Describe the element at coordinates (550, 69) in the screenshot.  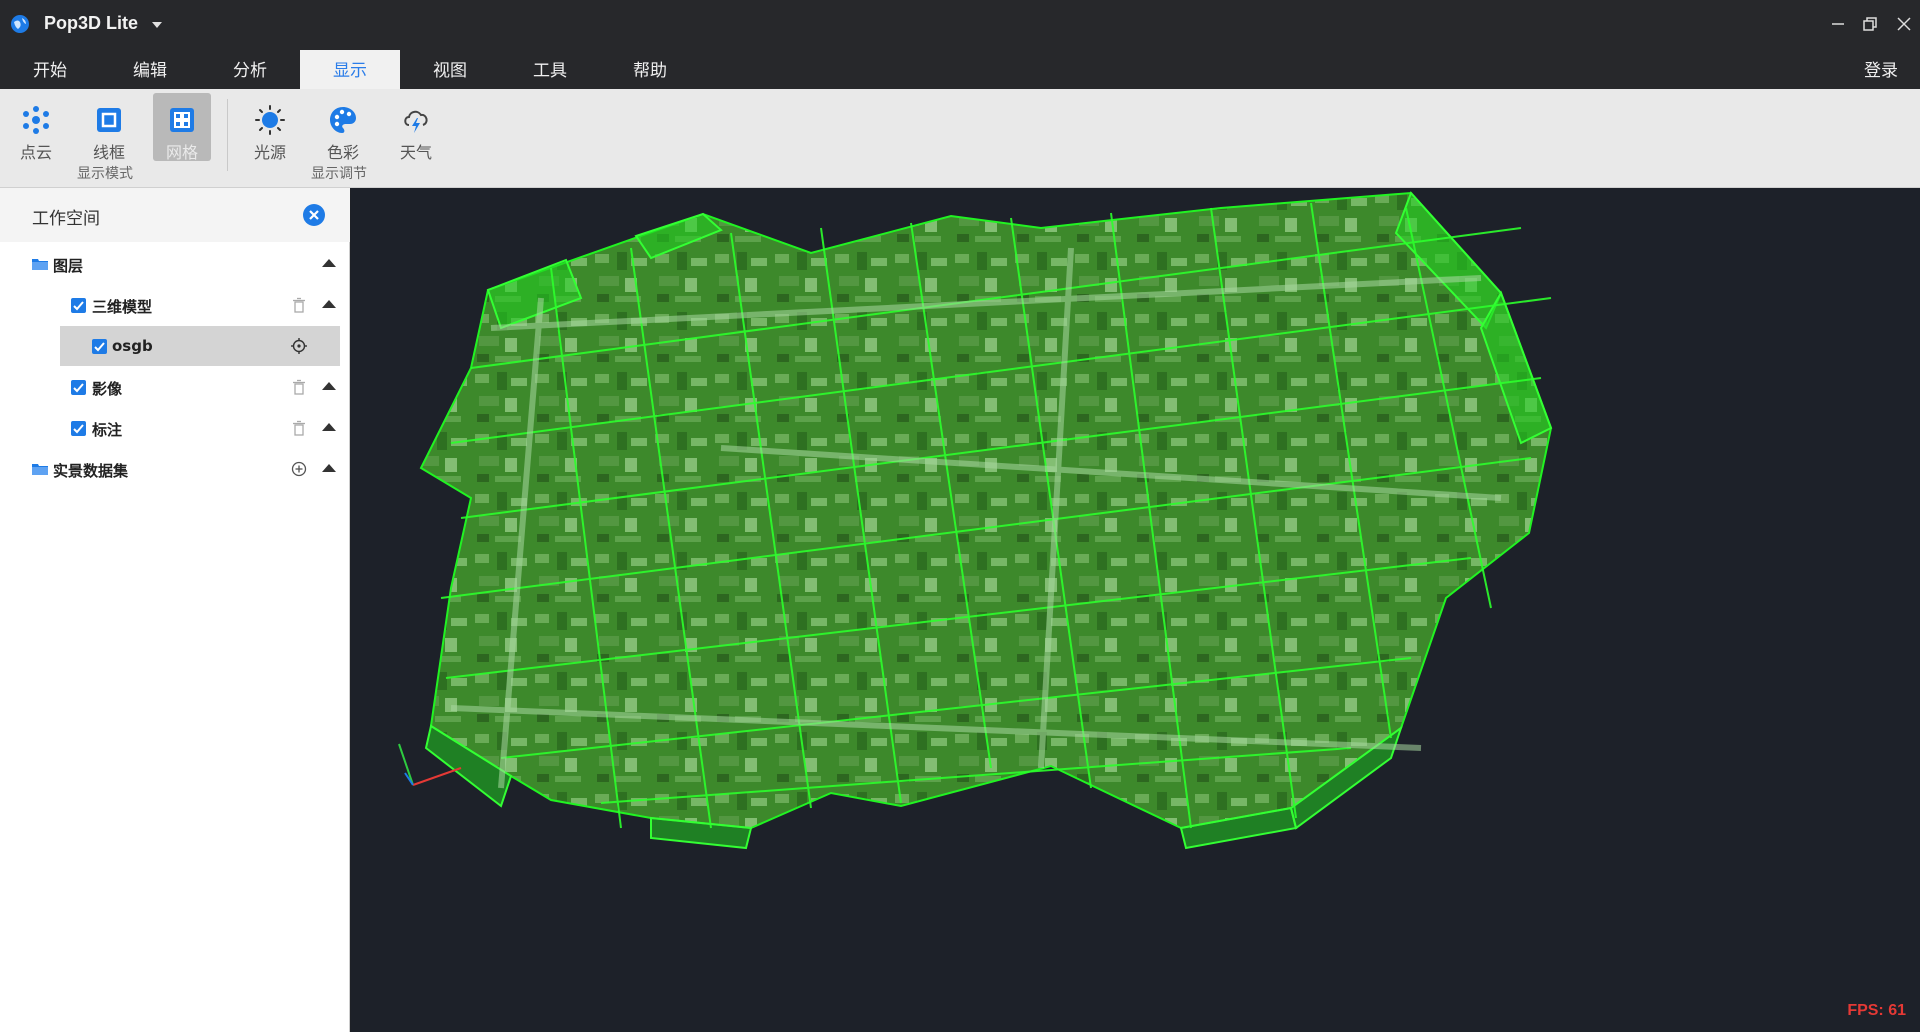
I see `menu-tools: 工具` at that location.